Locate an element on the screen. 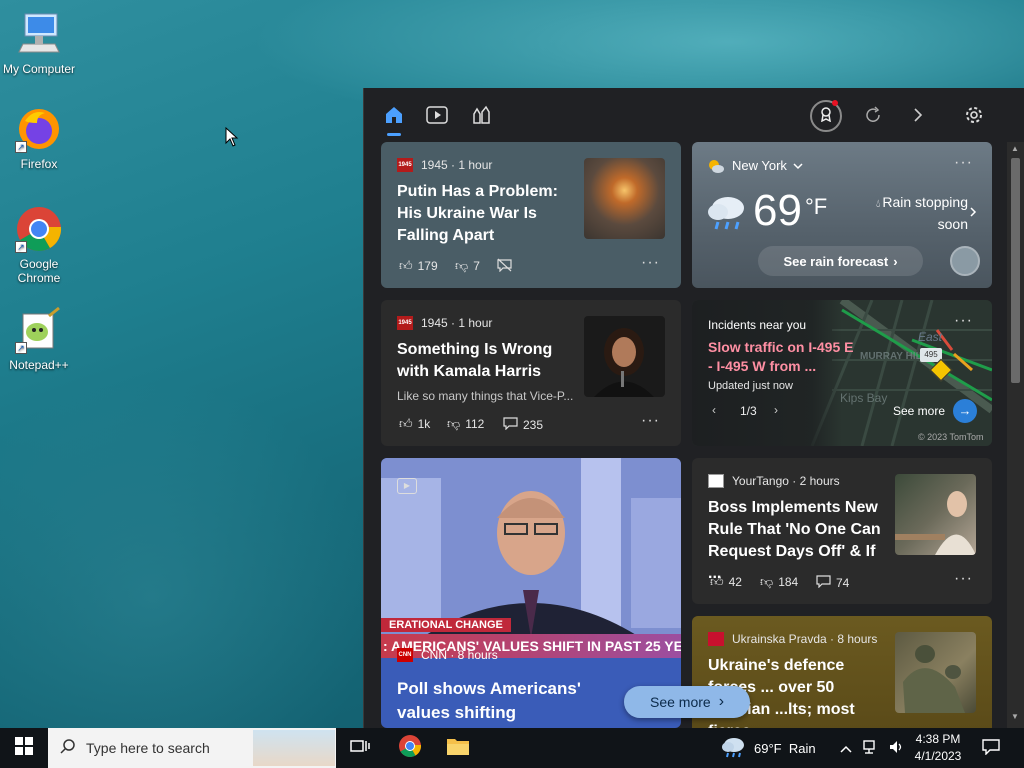  refresh-icon is located at coordinates (873, 117).